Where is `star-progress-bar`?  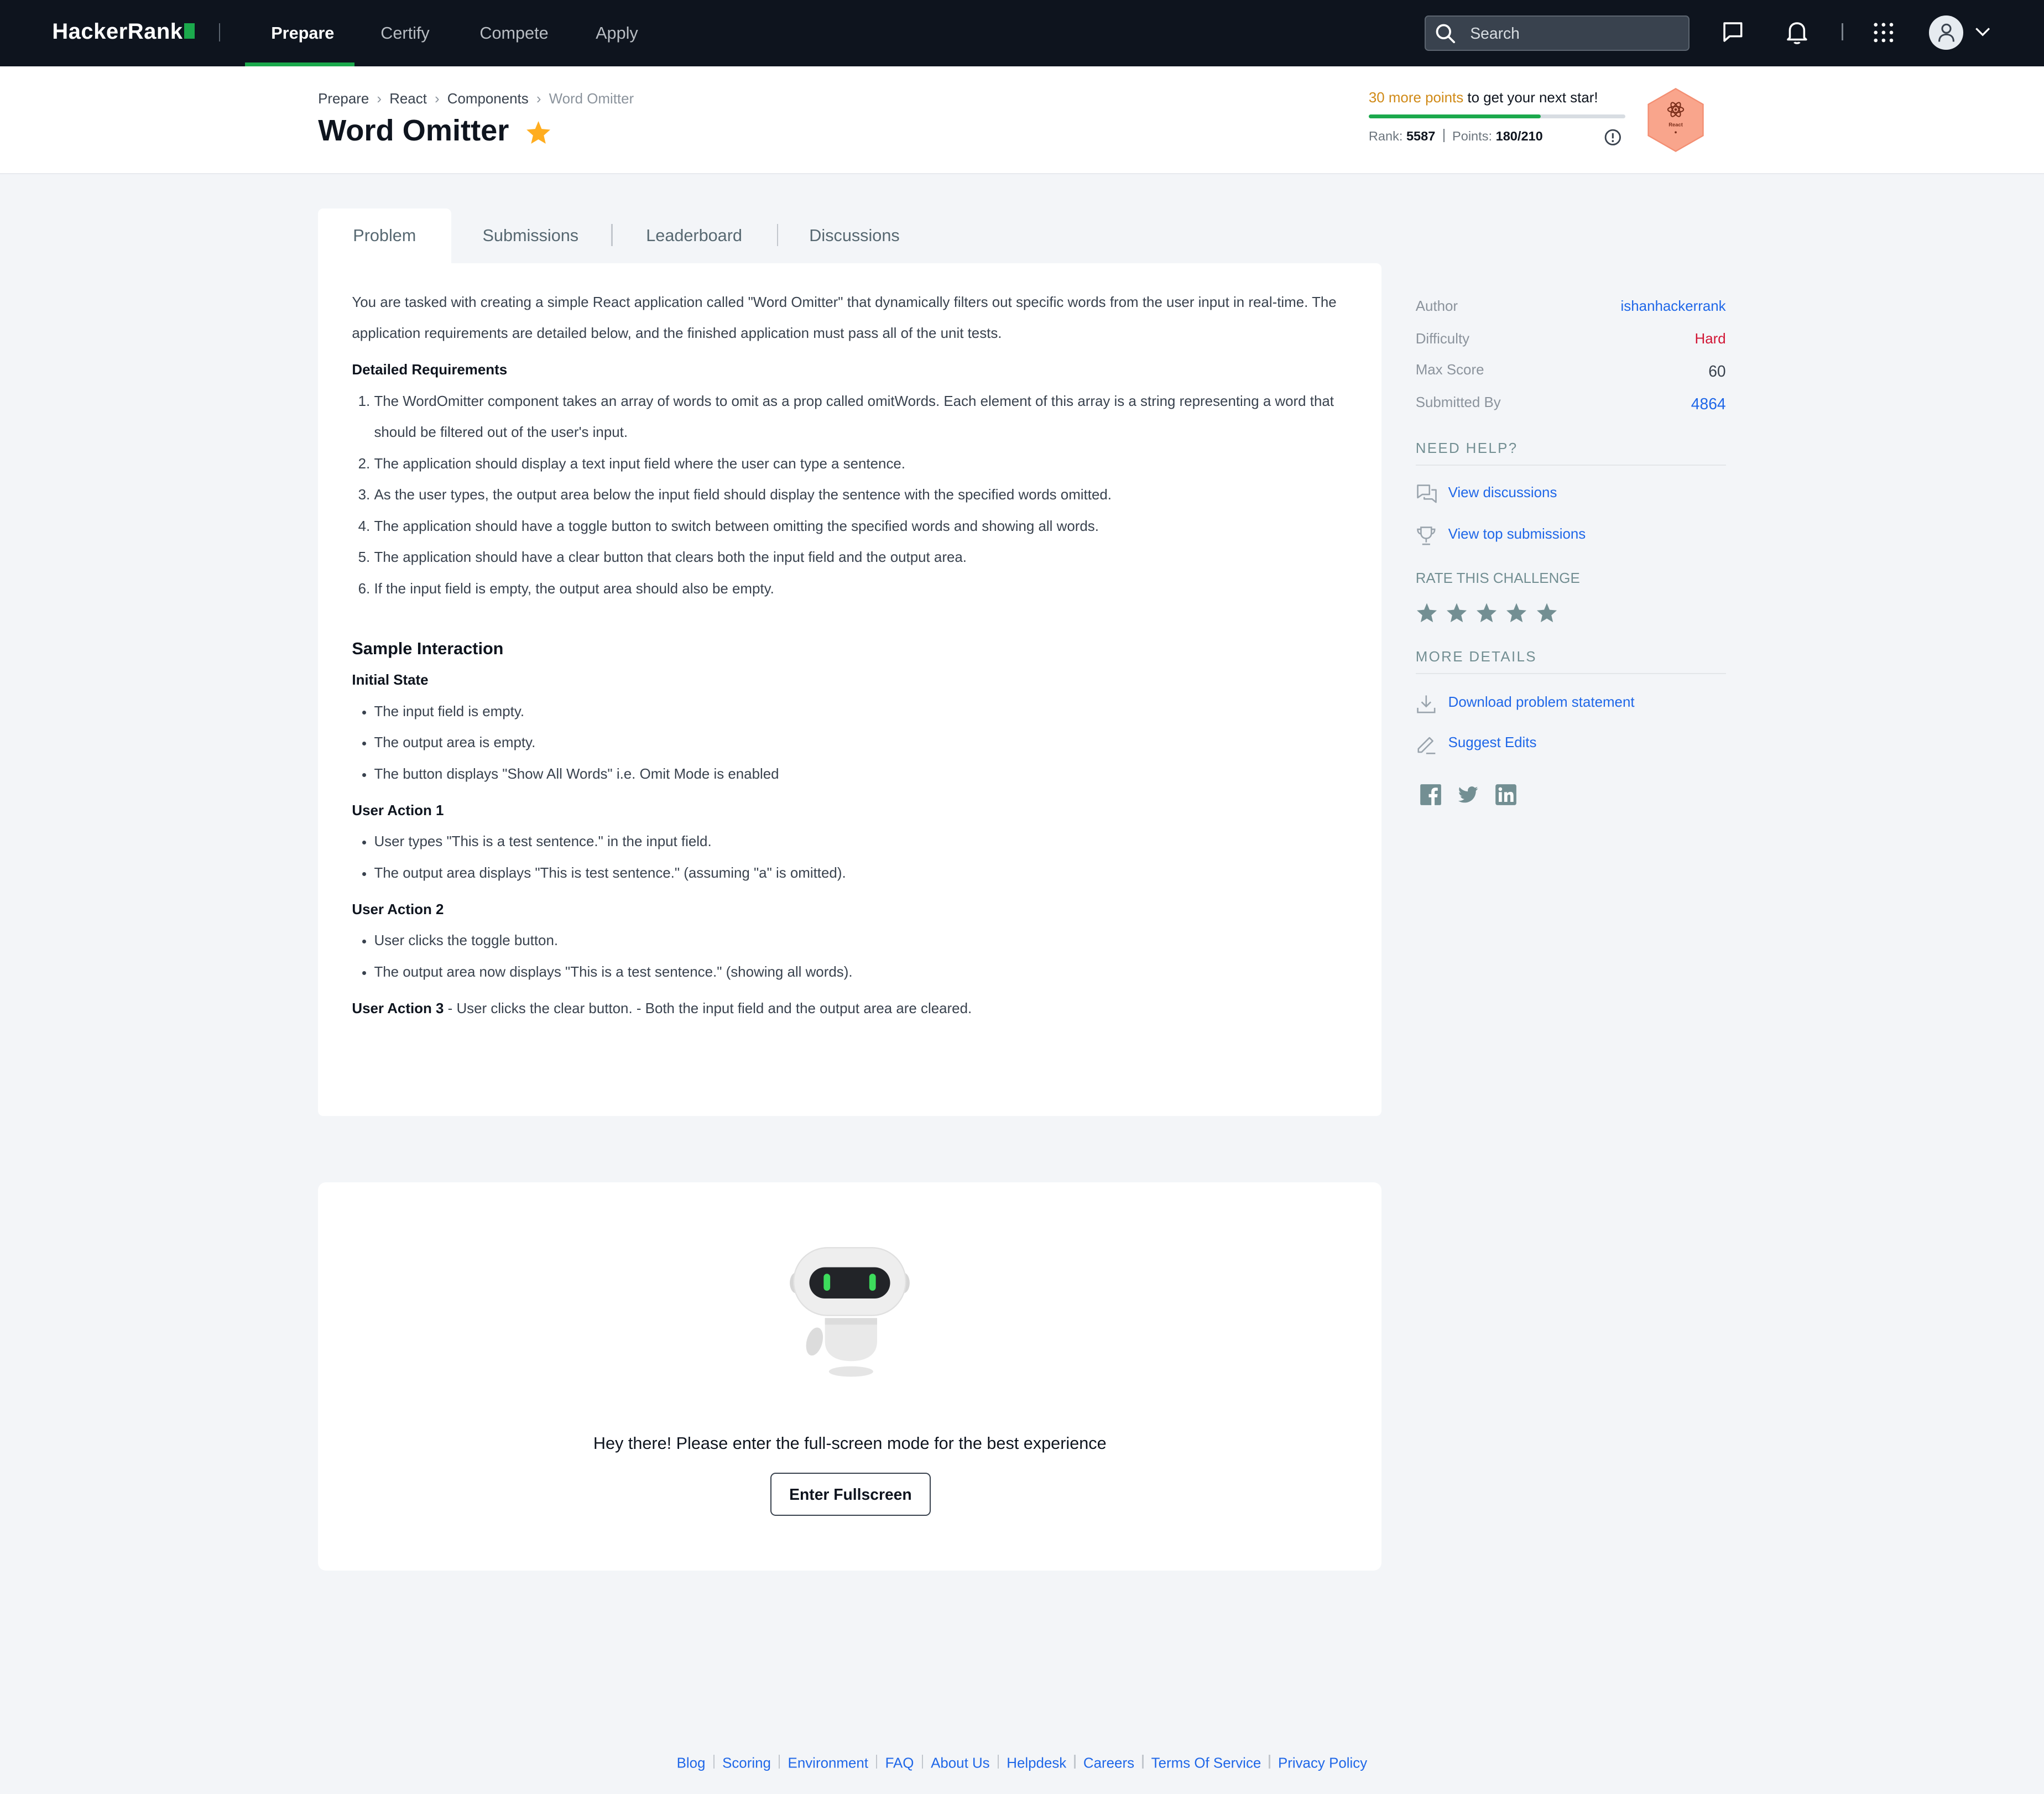
star-progress-bar is located at coordinates (1497, 116).